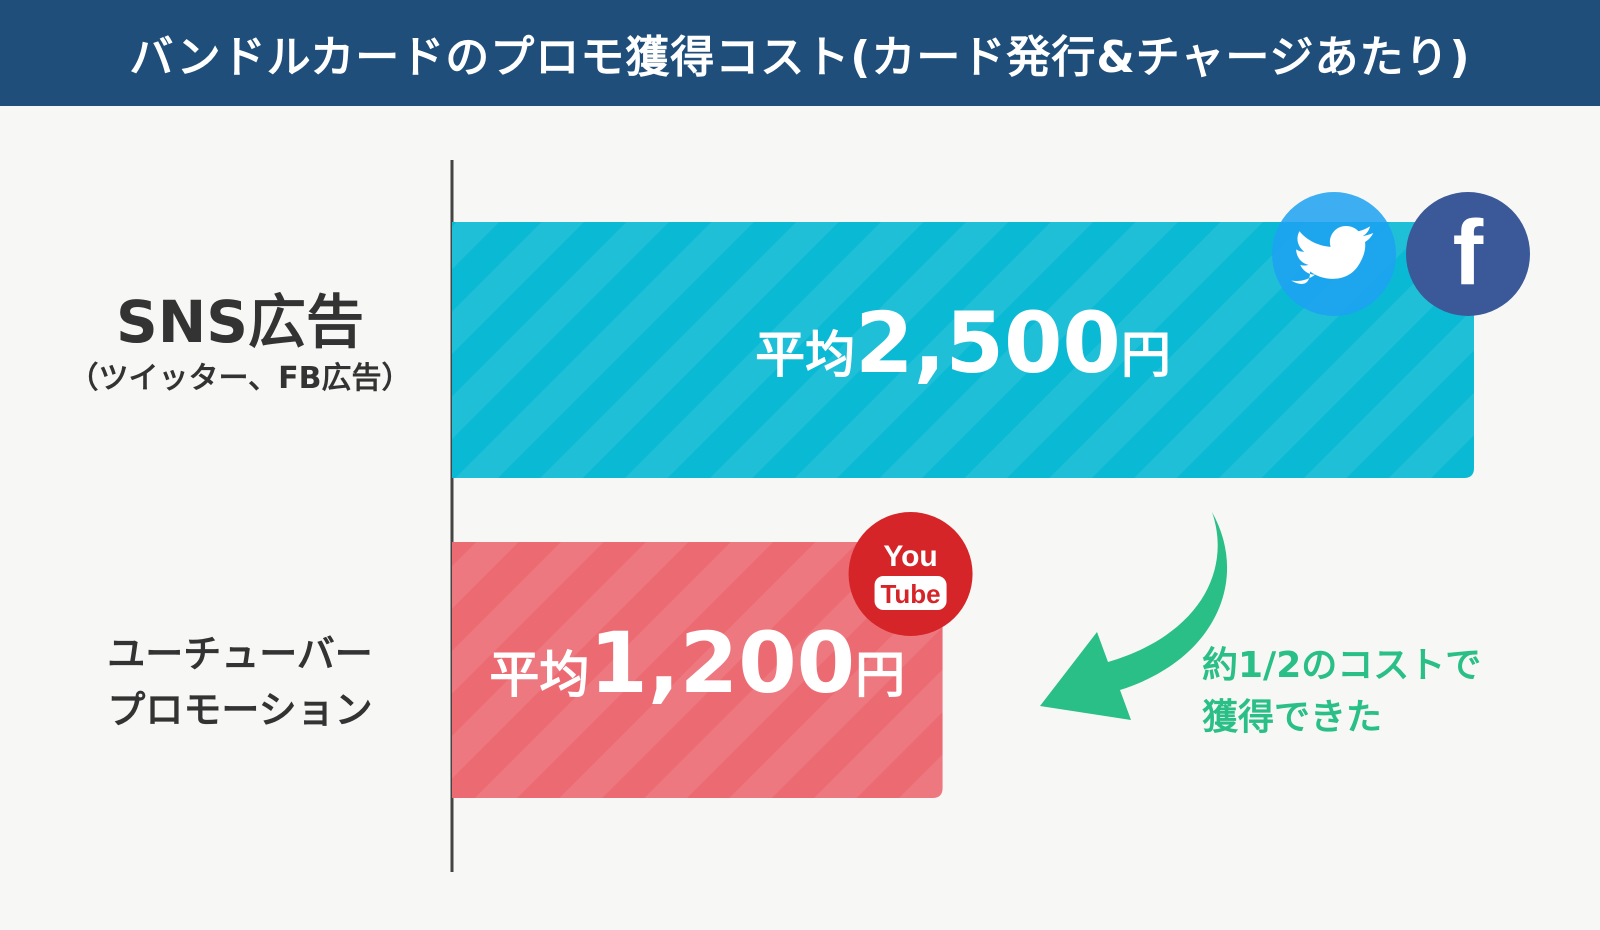  What do you see at coordinates (1146, 355) in the screenshot?
I see `data-label-unit-1: 円` at bounding box center [1146, 355].